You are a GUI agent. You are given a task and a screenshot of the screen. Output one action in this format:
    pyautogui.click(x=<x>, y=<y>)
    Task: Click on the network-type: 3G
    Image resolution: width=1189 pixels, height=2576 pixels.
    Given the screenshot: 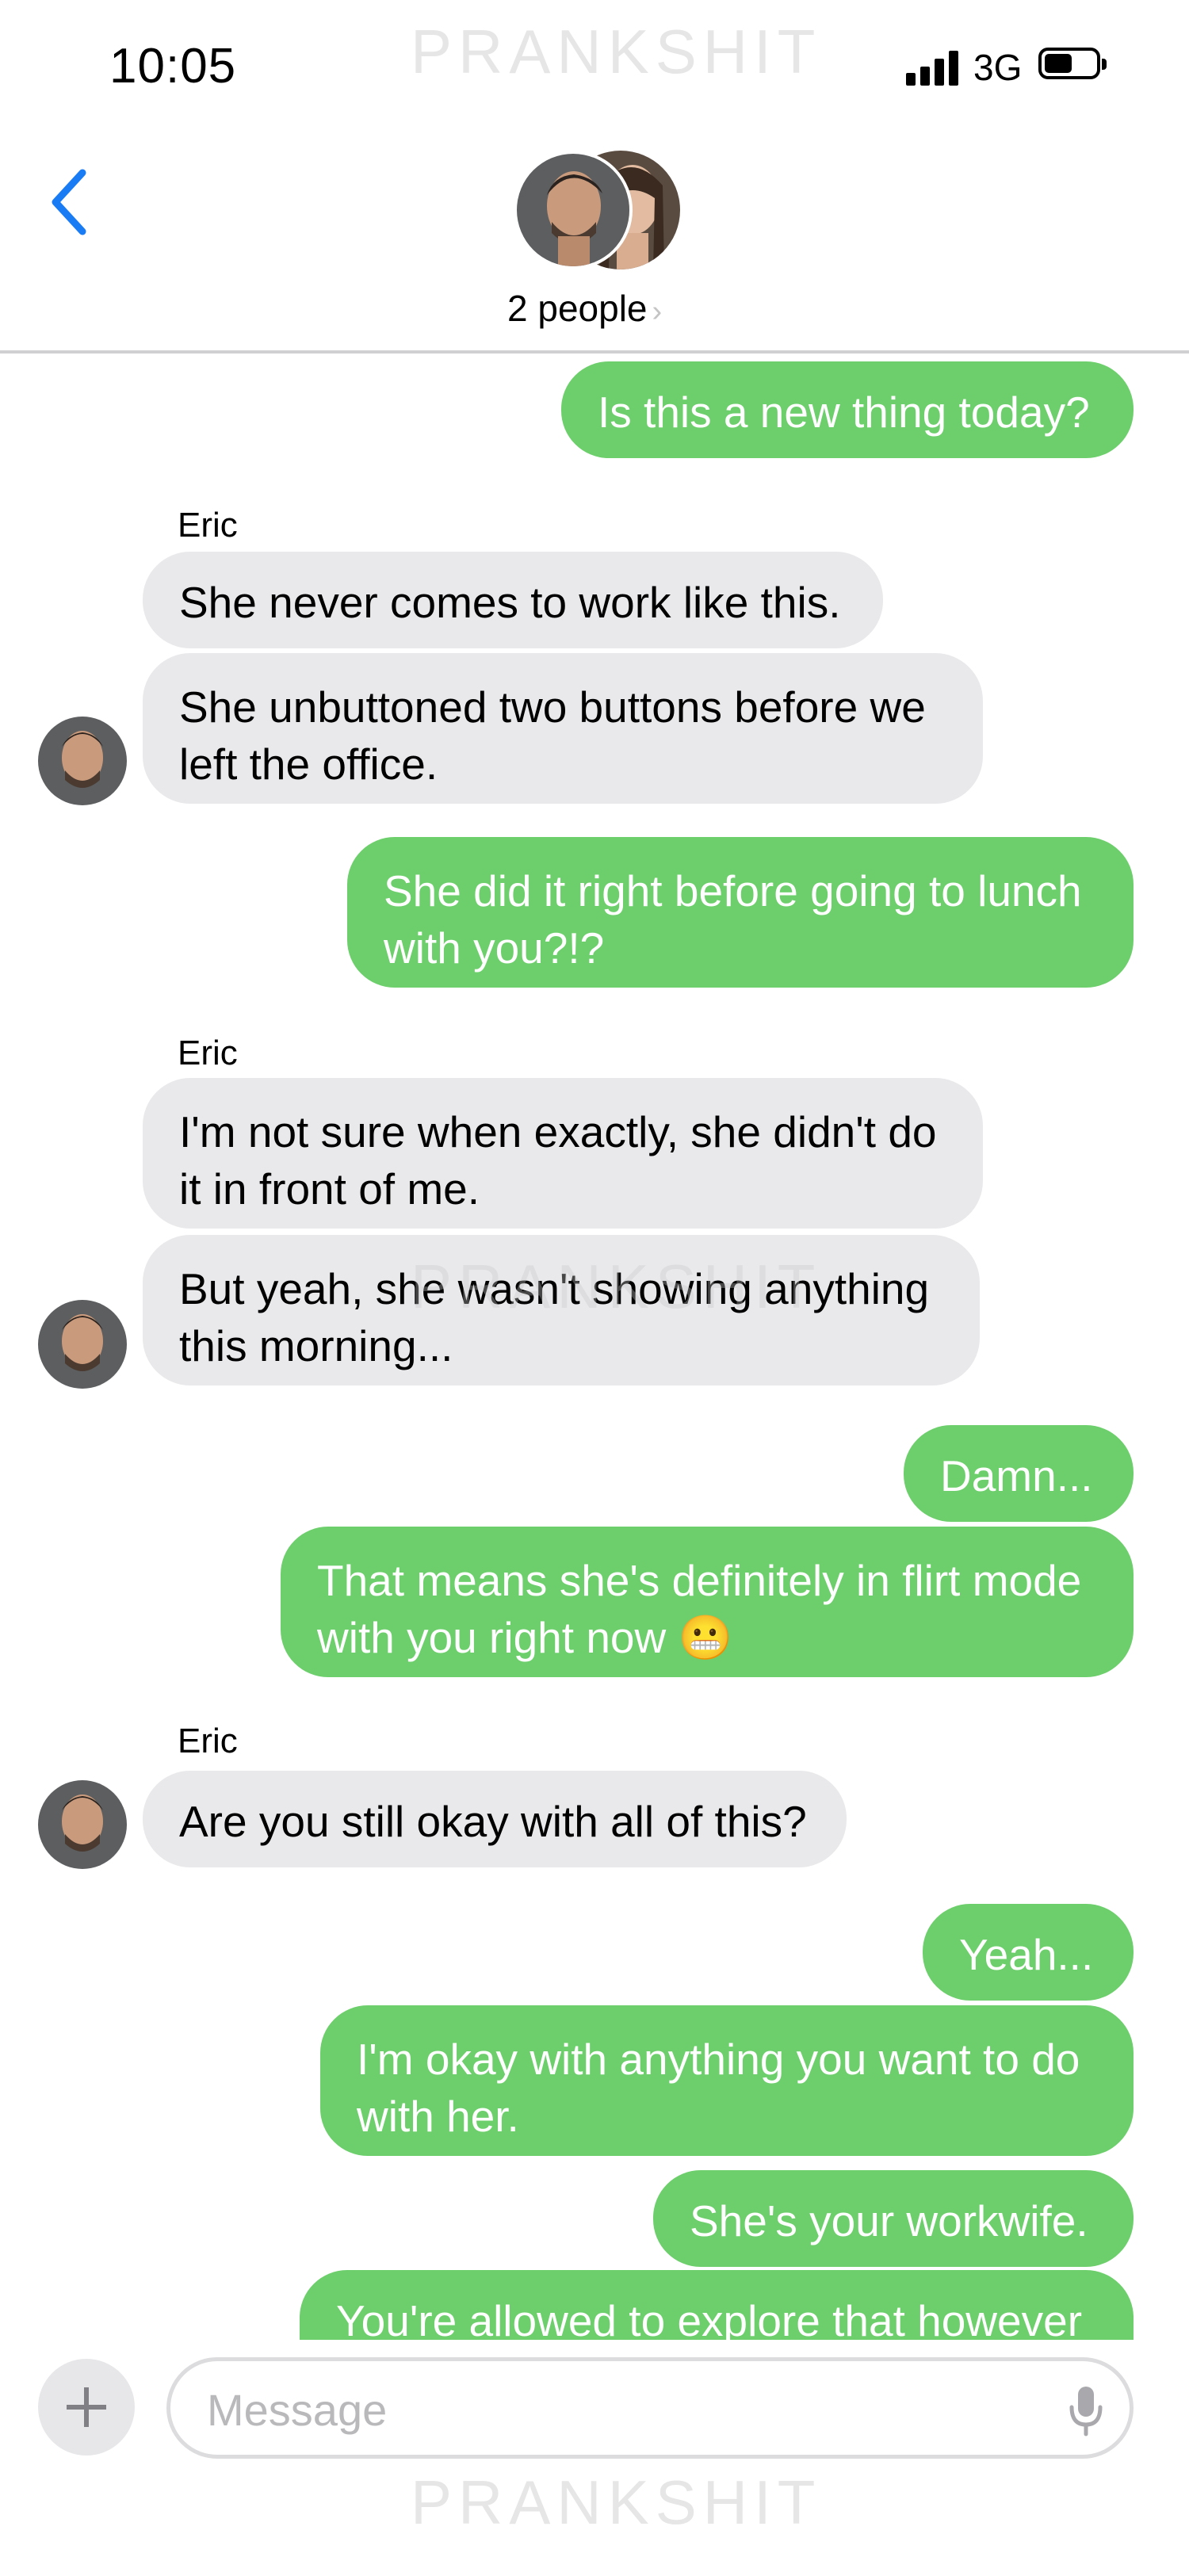 What is the action you would take?
    pyautogui.click(x=998, y=67)
    